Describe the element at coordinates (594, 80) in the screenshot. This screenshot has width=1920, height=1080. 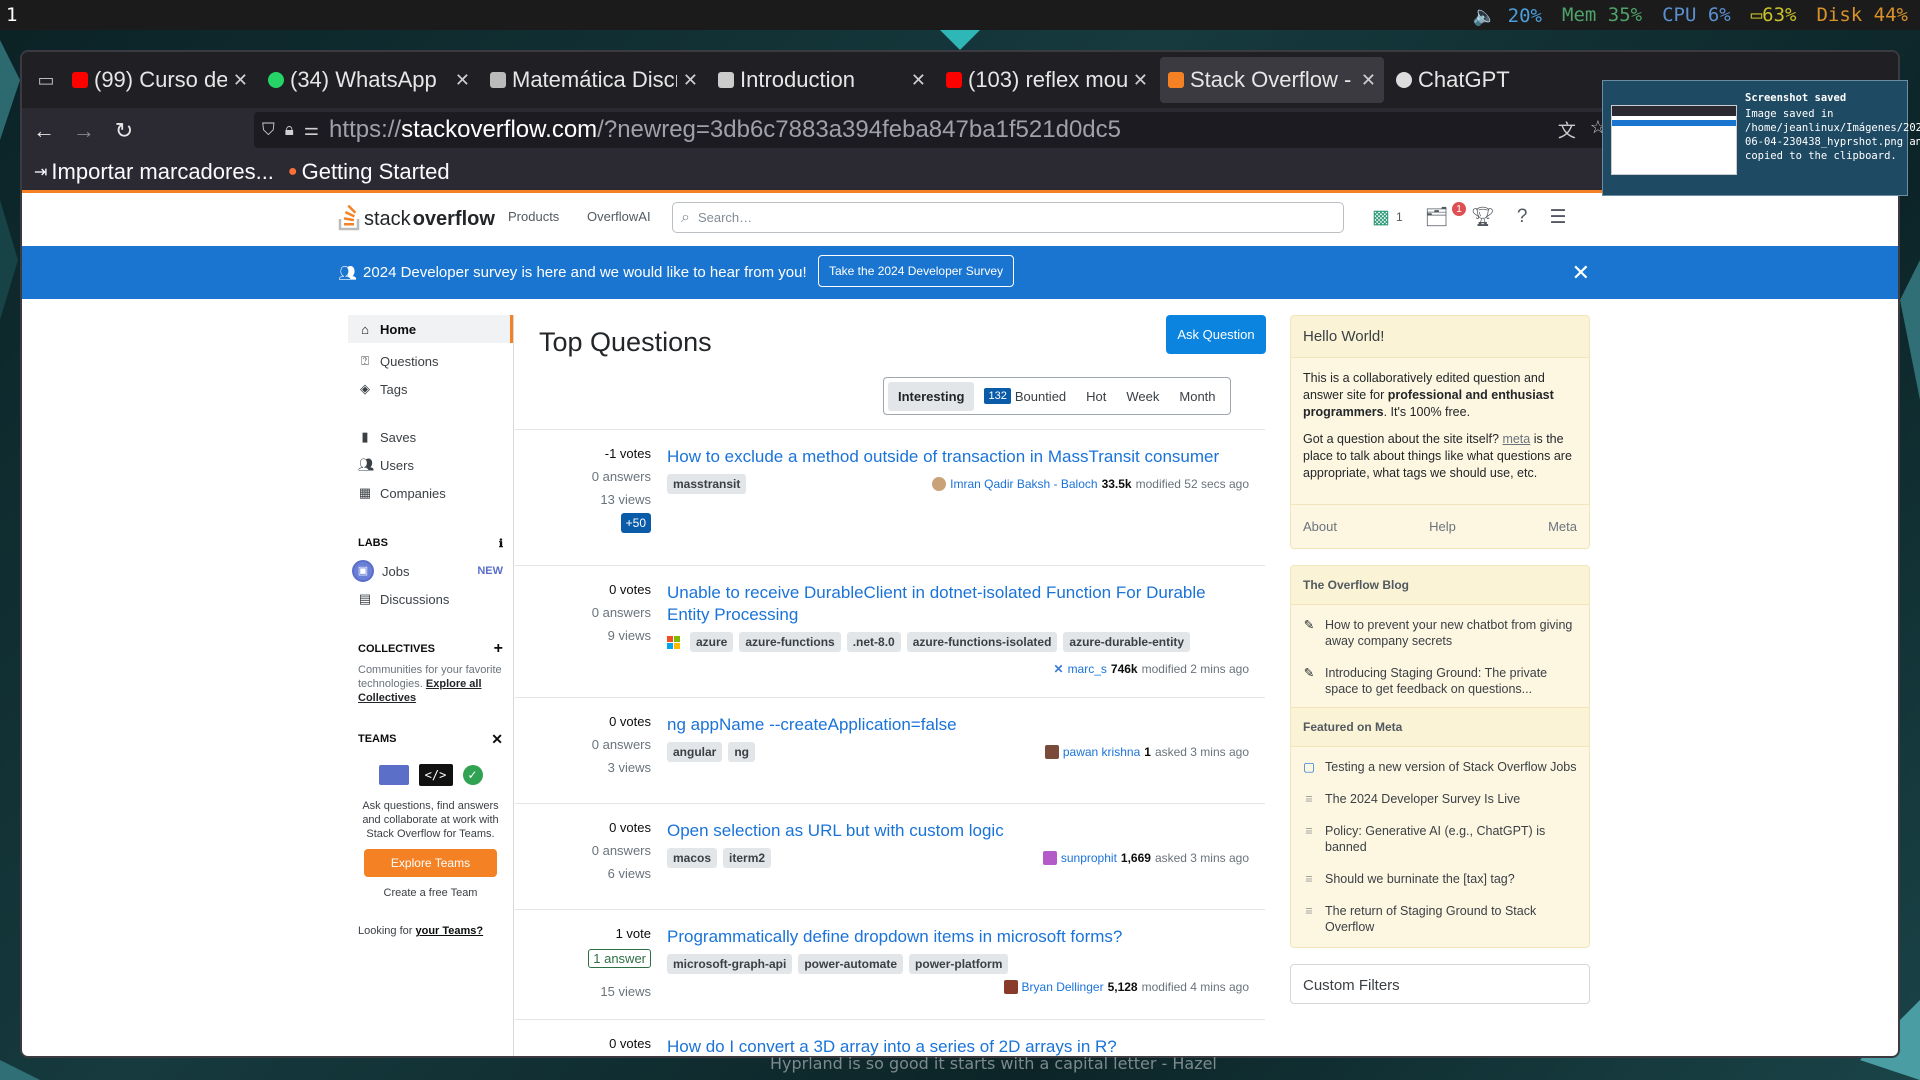
I see `tab-matematica: Matemática Discr ✕` at that location.